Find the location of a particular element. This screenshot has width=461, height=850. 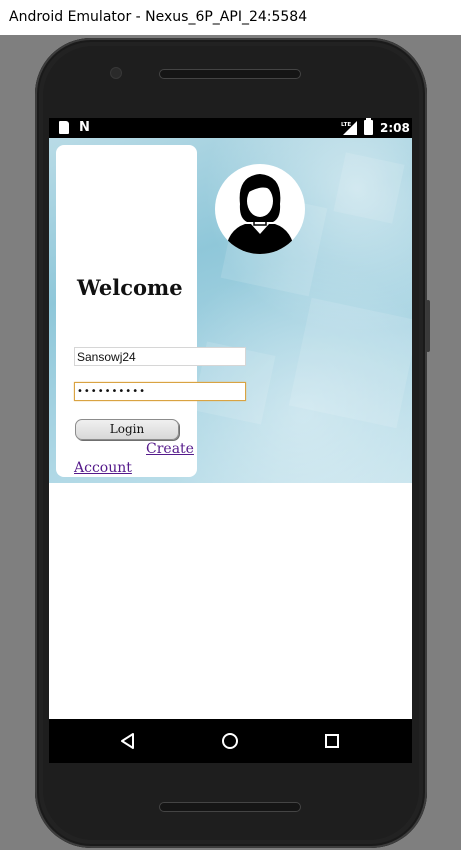

lte-signal-icon: LTE is located at coordinates (349, 128).